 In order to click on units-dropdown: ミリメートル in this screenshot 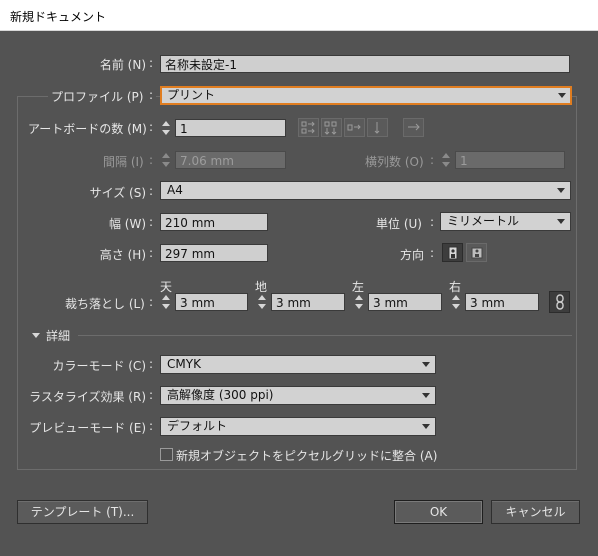, I will do `click(505, 221)`.